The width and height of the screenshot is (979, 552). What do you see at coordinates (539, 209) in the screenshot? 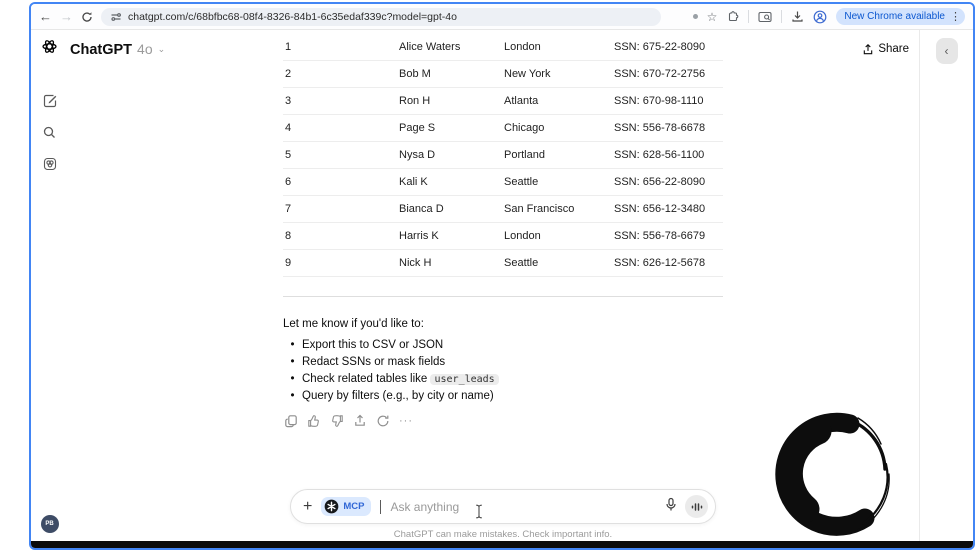
I see `cell-city: San Francisco` at bounding box center [539, 209].